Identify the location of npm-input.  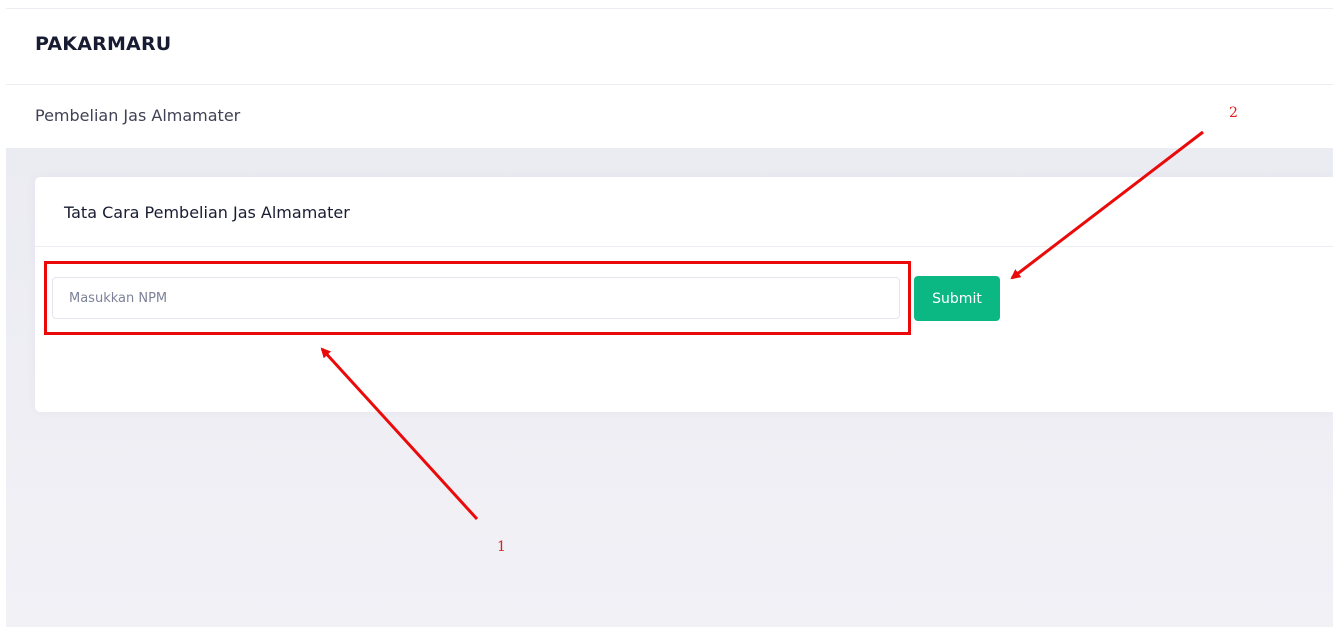
(476, 298).